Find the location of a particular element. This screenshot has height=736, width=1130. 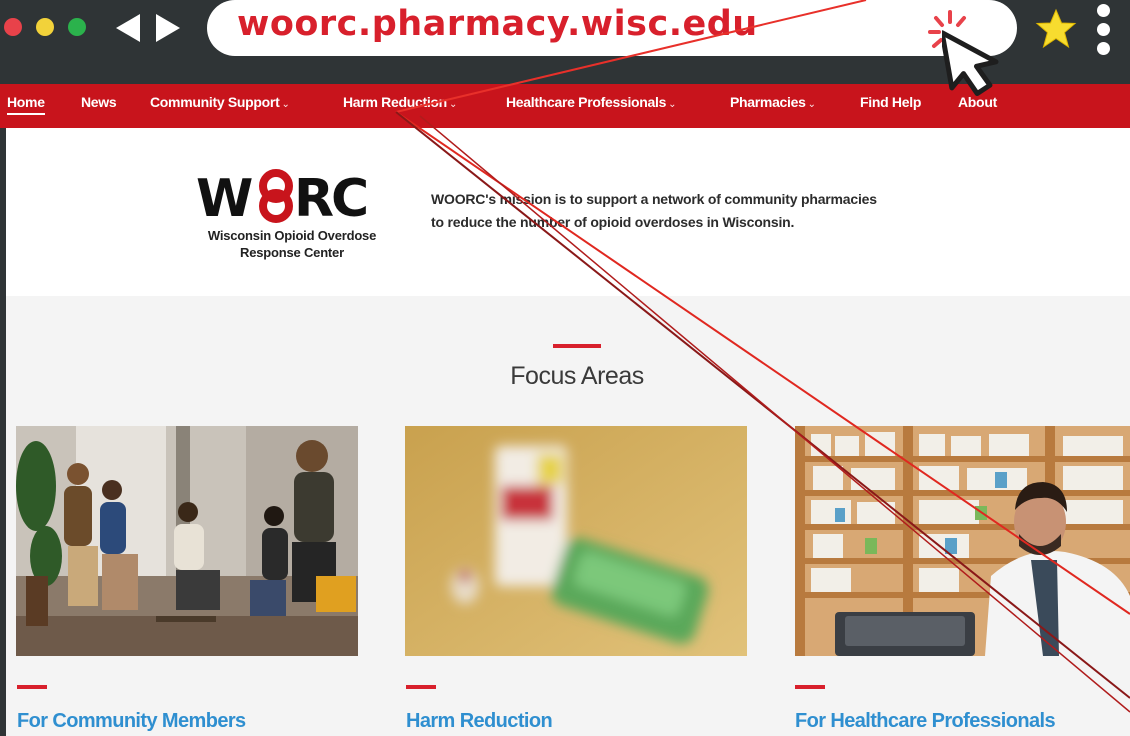

nav-news: News is located at coordinates (99, 102).